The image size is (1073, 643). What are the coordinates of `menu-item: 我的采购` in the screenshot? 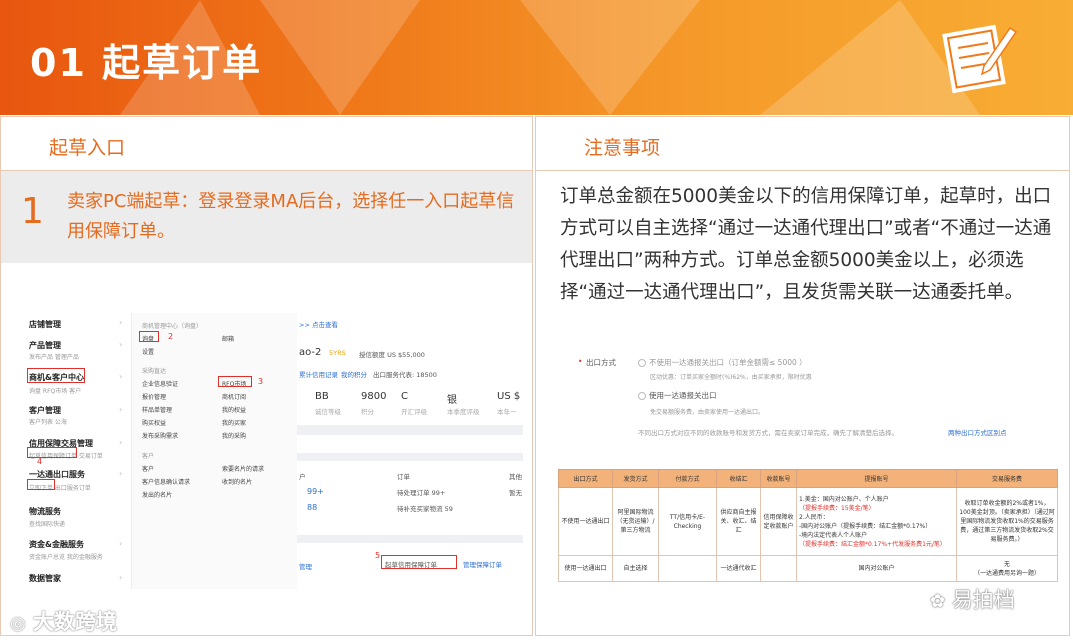 It's located at (234, 435).